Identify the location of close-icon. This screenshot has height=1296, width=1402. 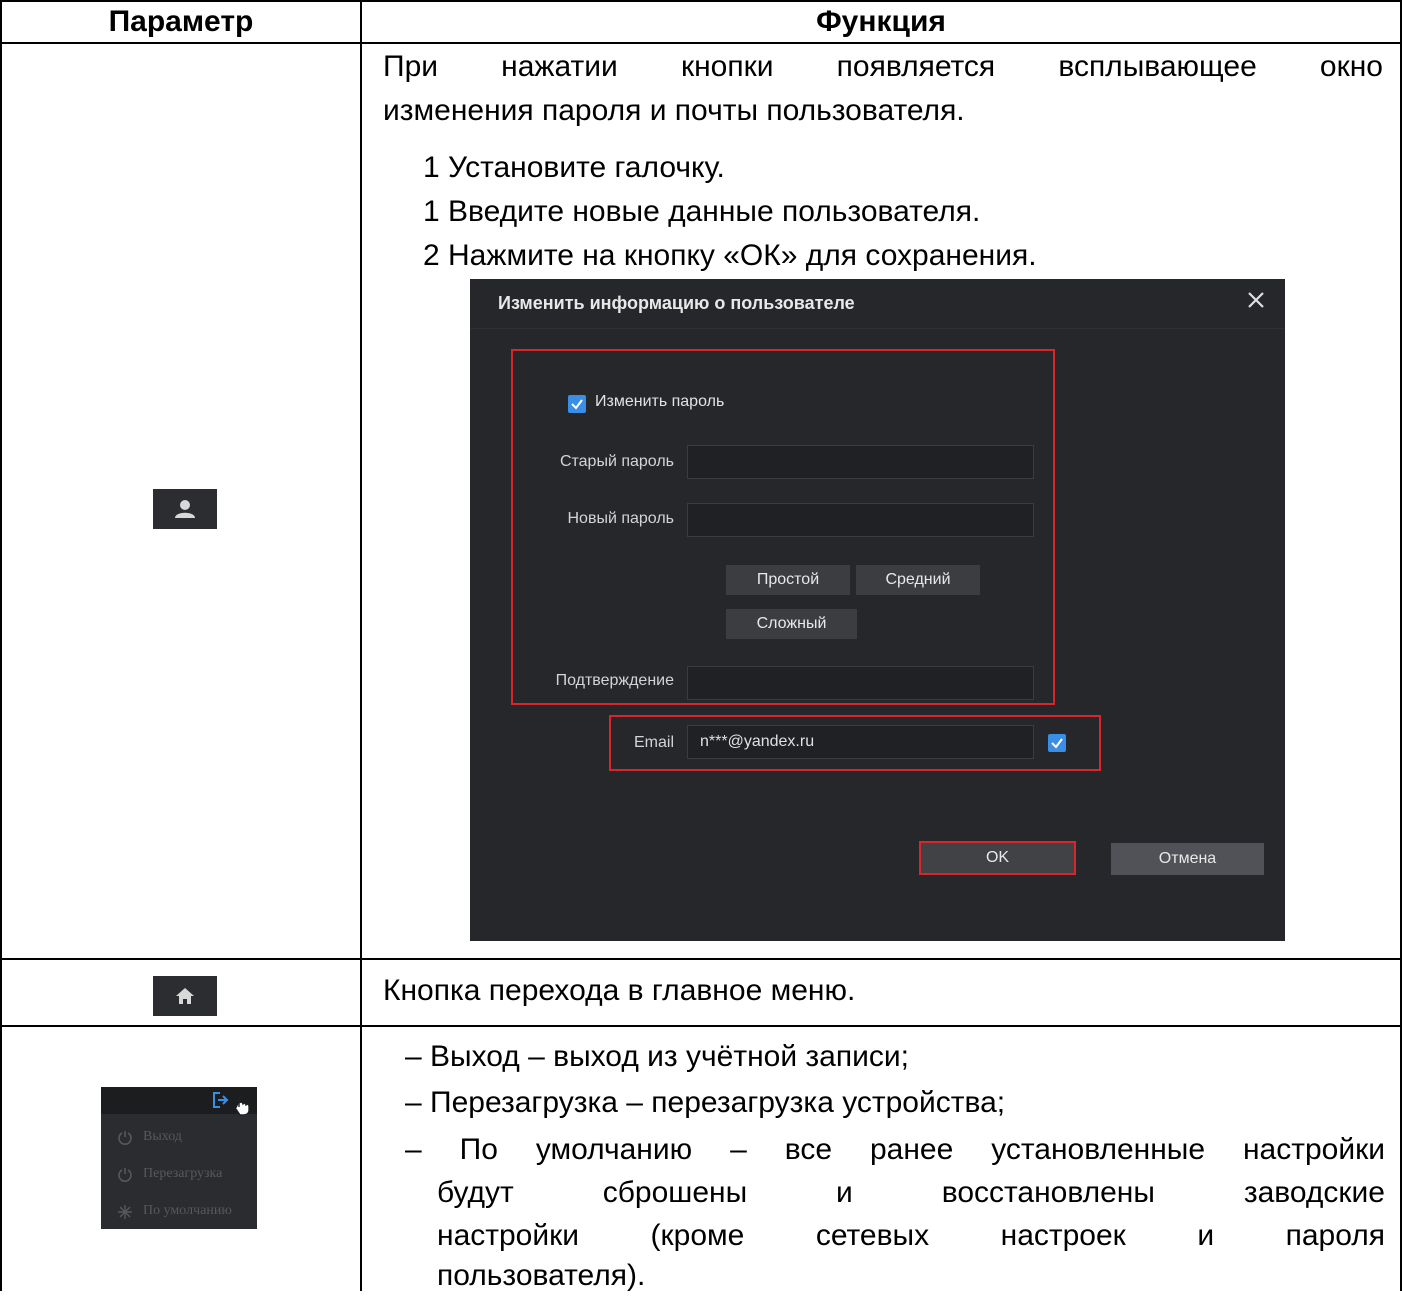
(1256, 300).